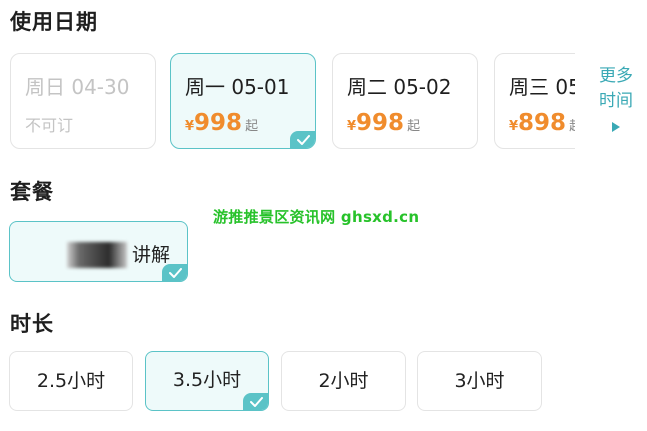  I want to click on duration-label: 2.5小时, so click(71, 381).